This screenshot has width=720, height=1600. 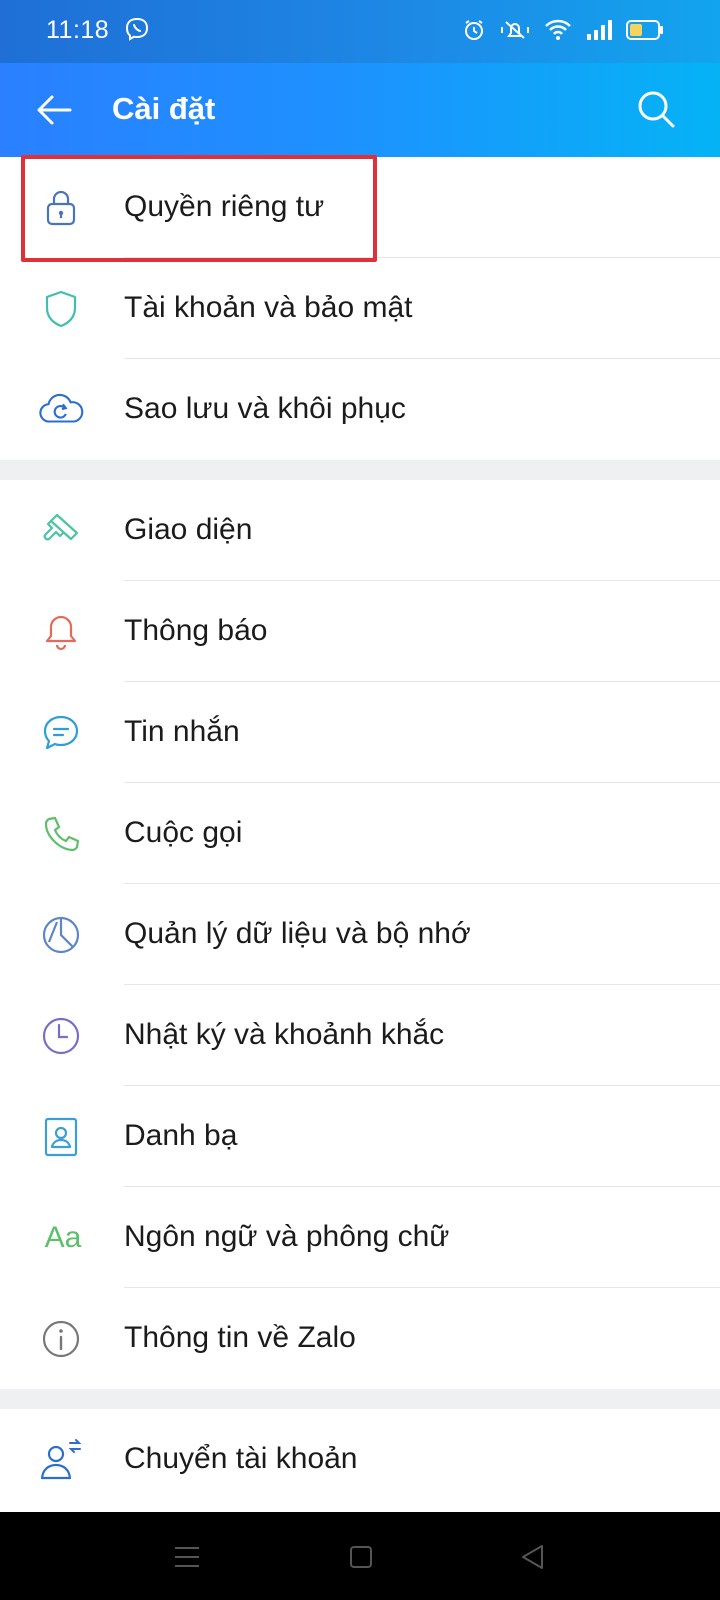 I want to click on navigation-bar, so click(x=360, y=1556).